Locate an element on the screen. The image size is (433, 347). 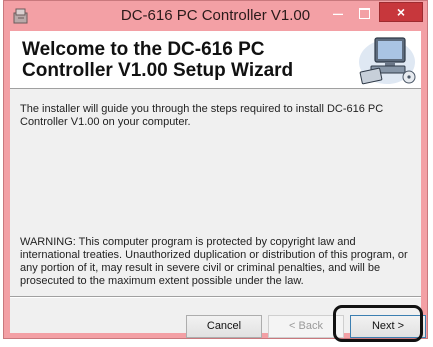
cancel-button: Cancel is located at coordinates (224, 326).